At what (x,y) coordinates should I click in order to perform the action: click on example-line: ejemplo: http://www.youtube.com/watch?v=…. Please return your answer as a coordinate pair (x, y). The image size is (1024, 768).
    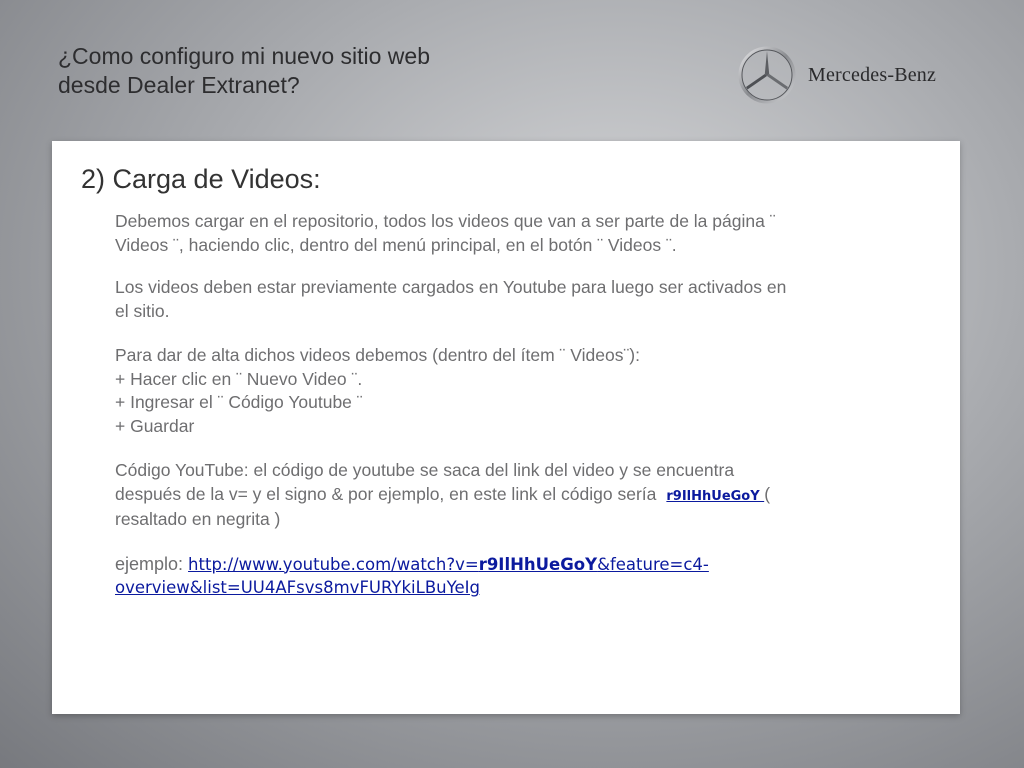
    Looking at the image, I should click on (530, 565).